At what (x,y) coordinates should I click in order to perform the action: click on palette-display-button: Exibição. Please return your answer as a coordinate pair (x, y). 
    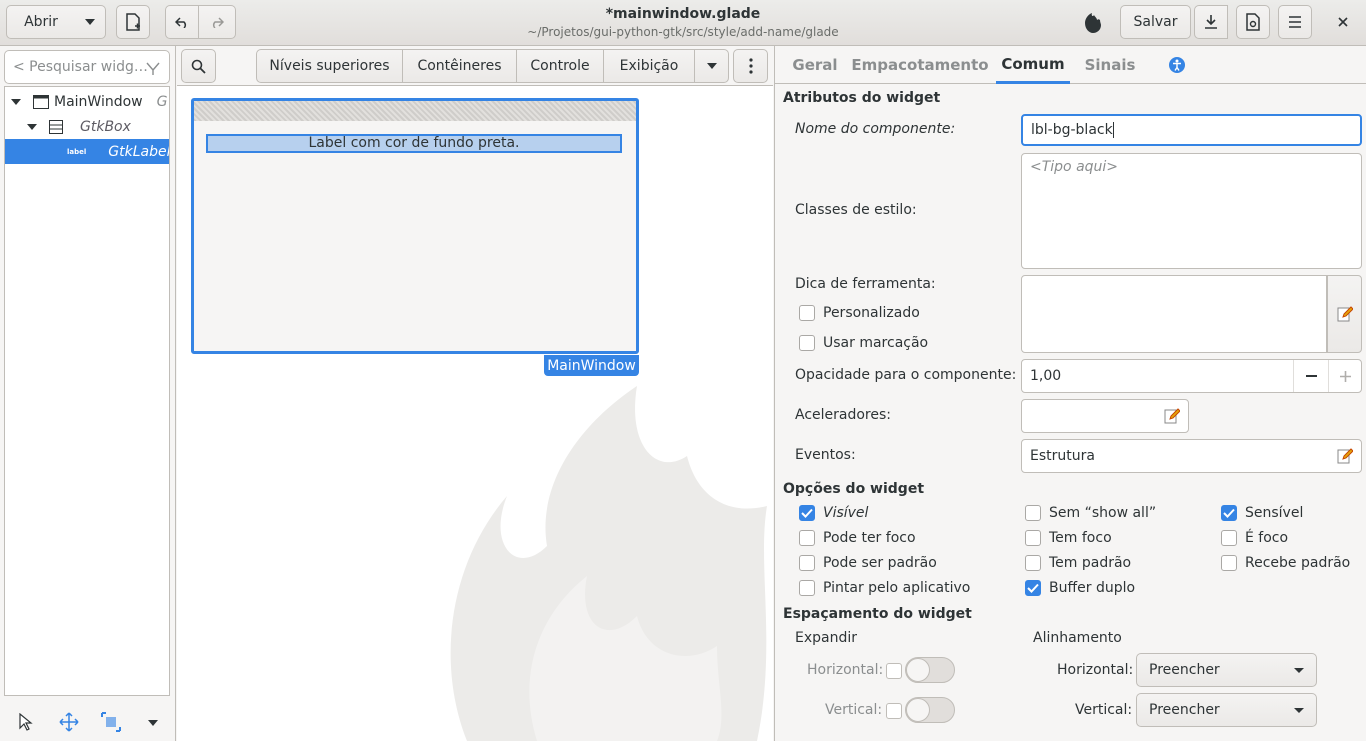
    Looking at the image, I should click on (649, 66).